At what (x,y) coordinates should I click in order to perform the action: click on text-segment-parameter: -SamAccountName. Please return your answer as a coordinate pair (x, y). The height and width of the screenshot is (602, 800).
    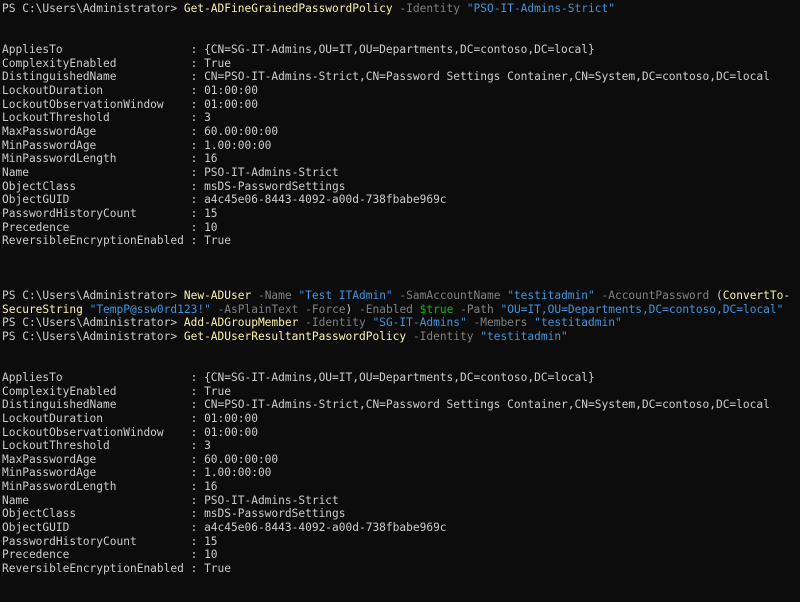
    Looking at the image, I should click on (450, 295).